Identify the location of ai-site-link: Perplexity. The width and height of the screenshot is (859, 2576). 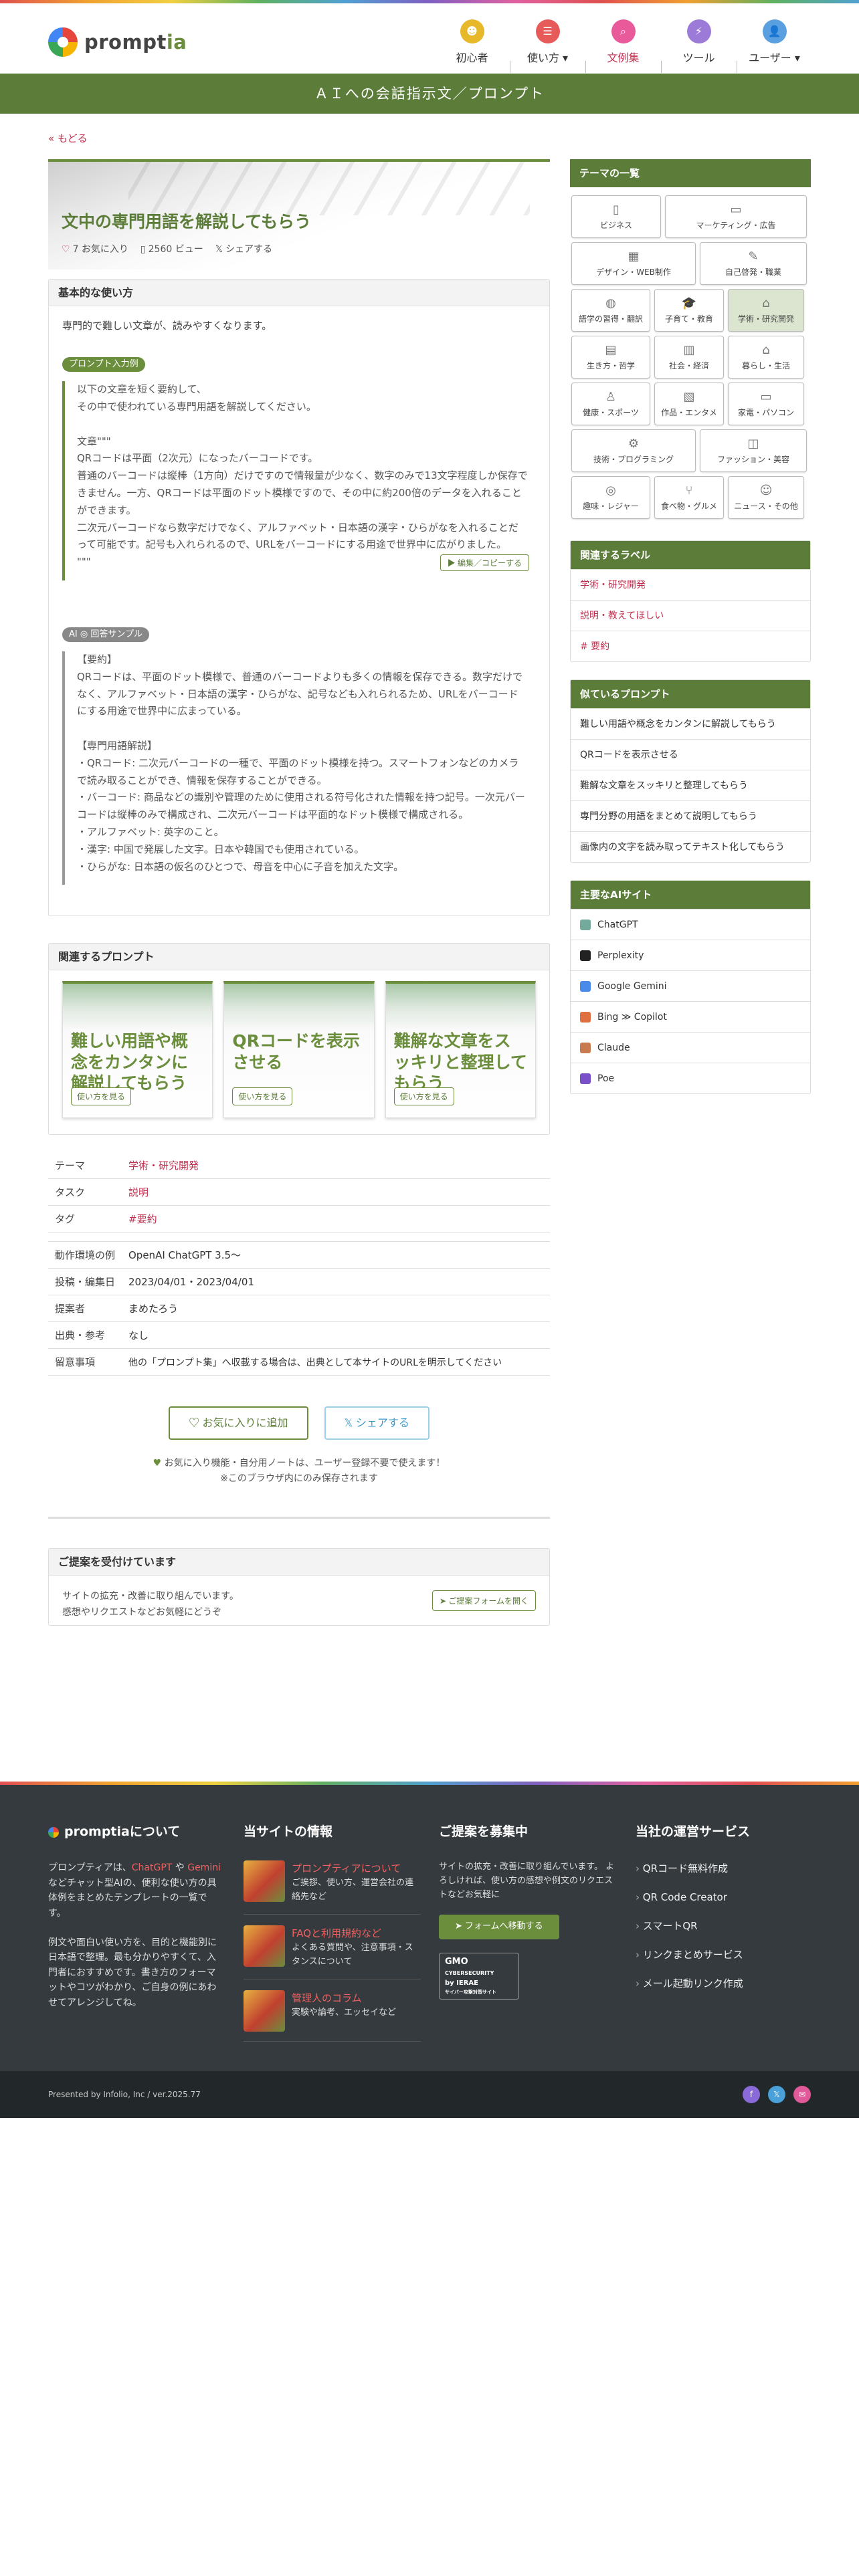
(691, 955).